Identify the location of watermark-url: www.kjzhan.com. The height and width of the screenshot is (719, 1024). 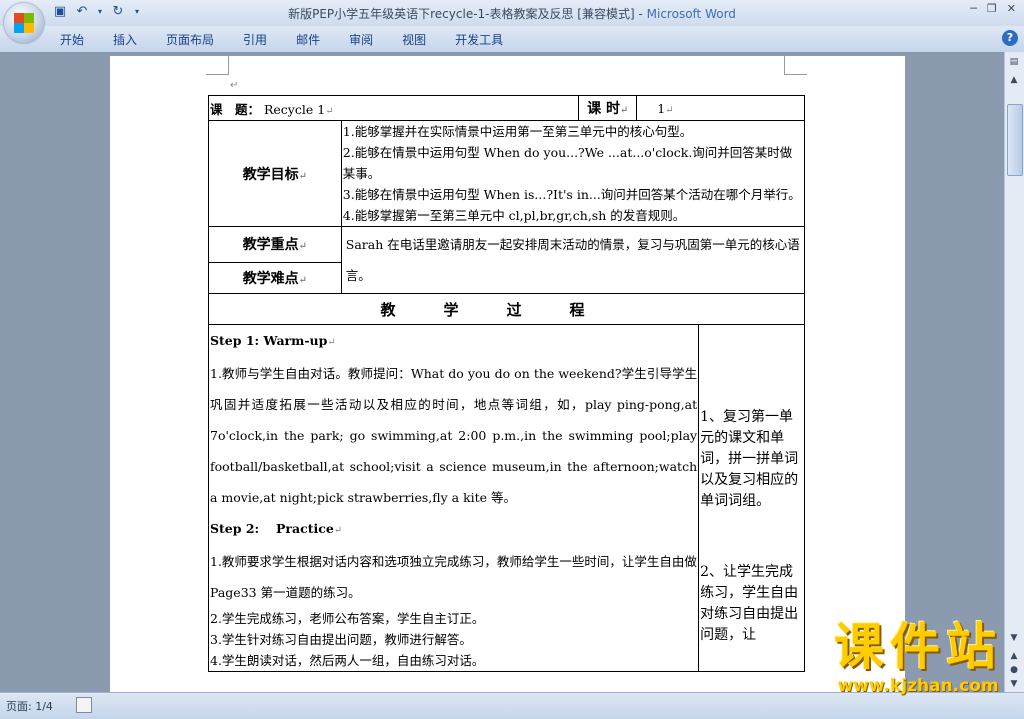
(918, 686).